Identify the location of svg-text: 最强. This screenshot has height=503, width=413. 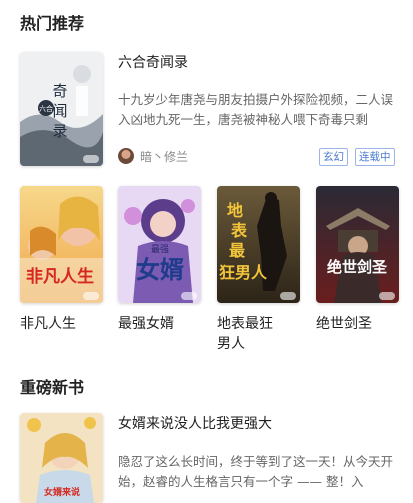
(160, 249).